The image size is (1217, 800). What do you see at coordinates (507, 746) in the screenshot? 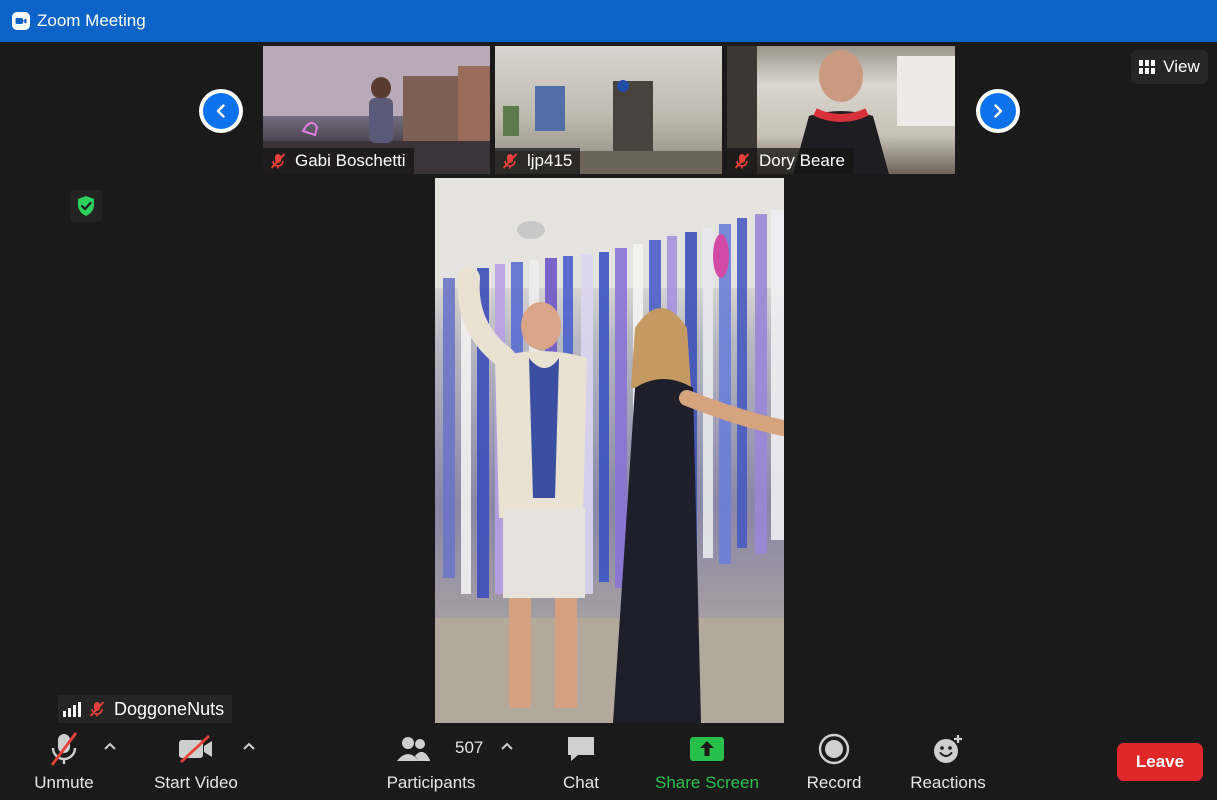
I see `participants-options-caret-icon` at bounding box center [507, 746].